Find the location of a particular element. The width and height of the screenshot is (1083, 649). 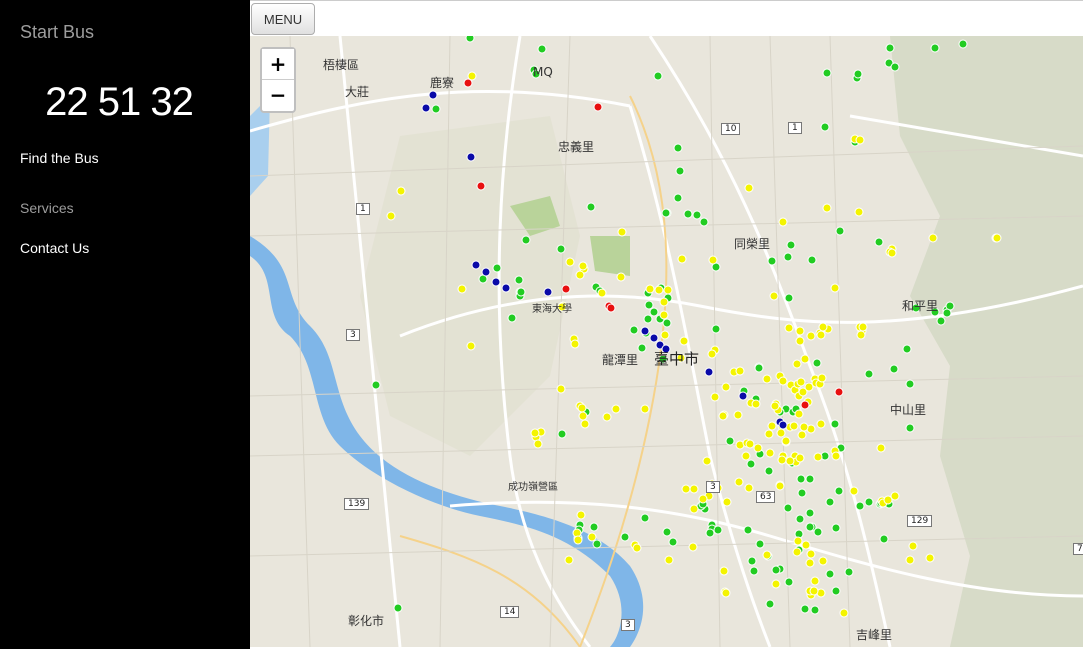

zoom-out-button: − is located at coordinates (278, 94).